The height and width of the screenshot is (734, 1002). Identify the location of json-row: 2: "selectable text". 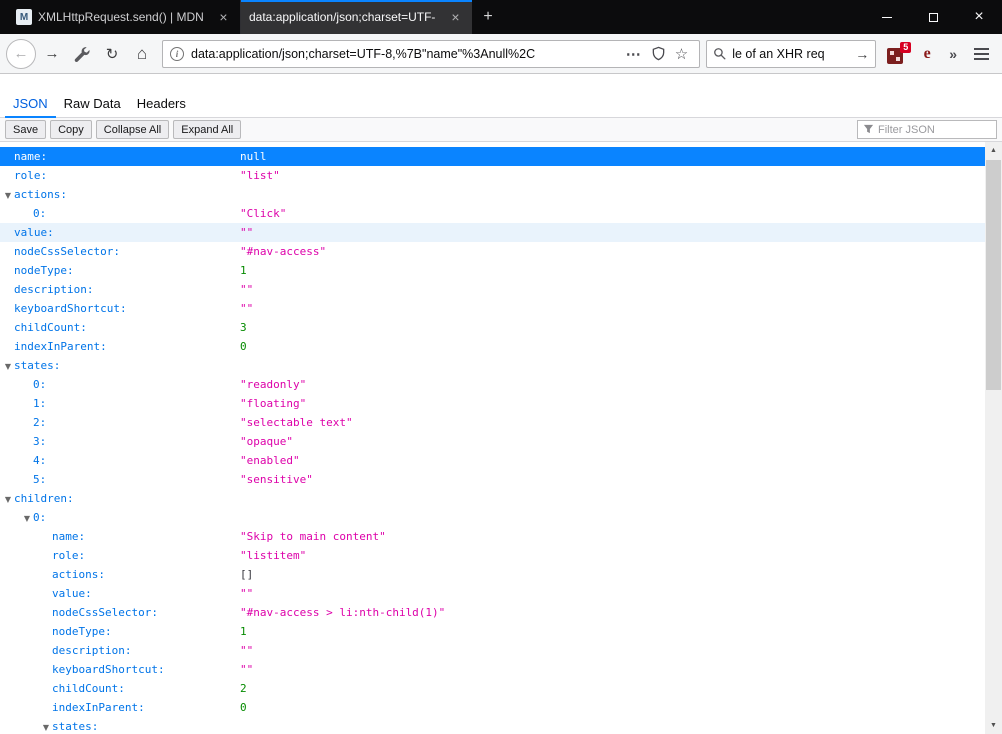
(492, 422).